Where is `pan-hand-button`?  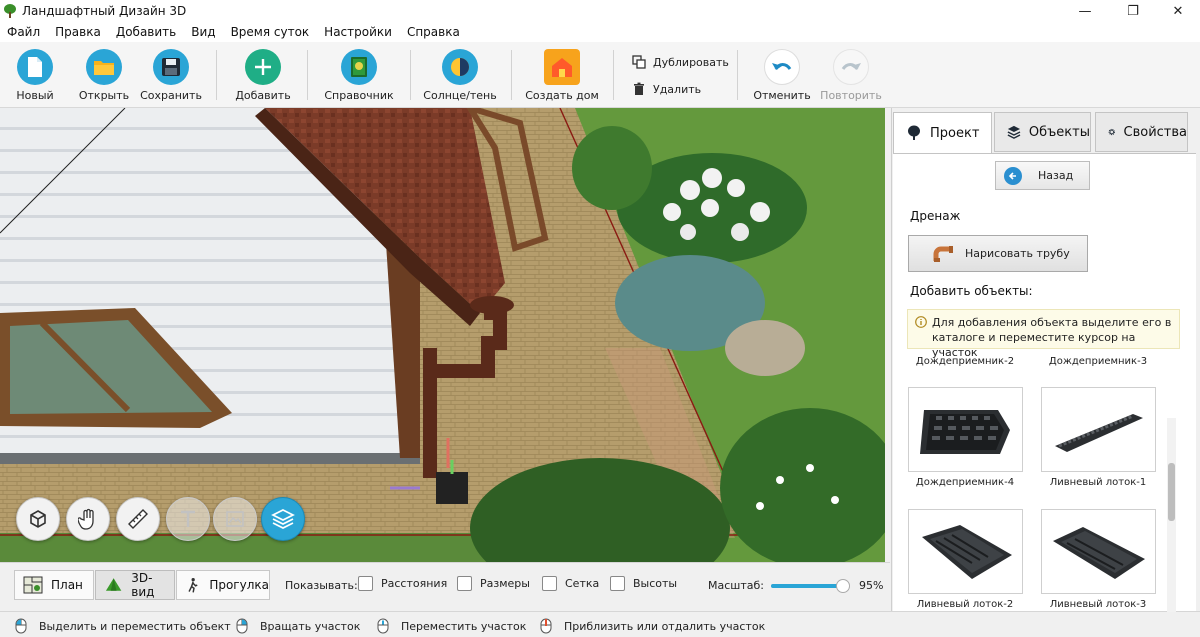
pan-hand-button is located at coordinates (88, 519).